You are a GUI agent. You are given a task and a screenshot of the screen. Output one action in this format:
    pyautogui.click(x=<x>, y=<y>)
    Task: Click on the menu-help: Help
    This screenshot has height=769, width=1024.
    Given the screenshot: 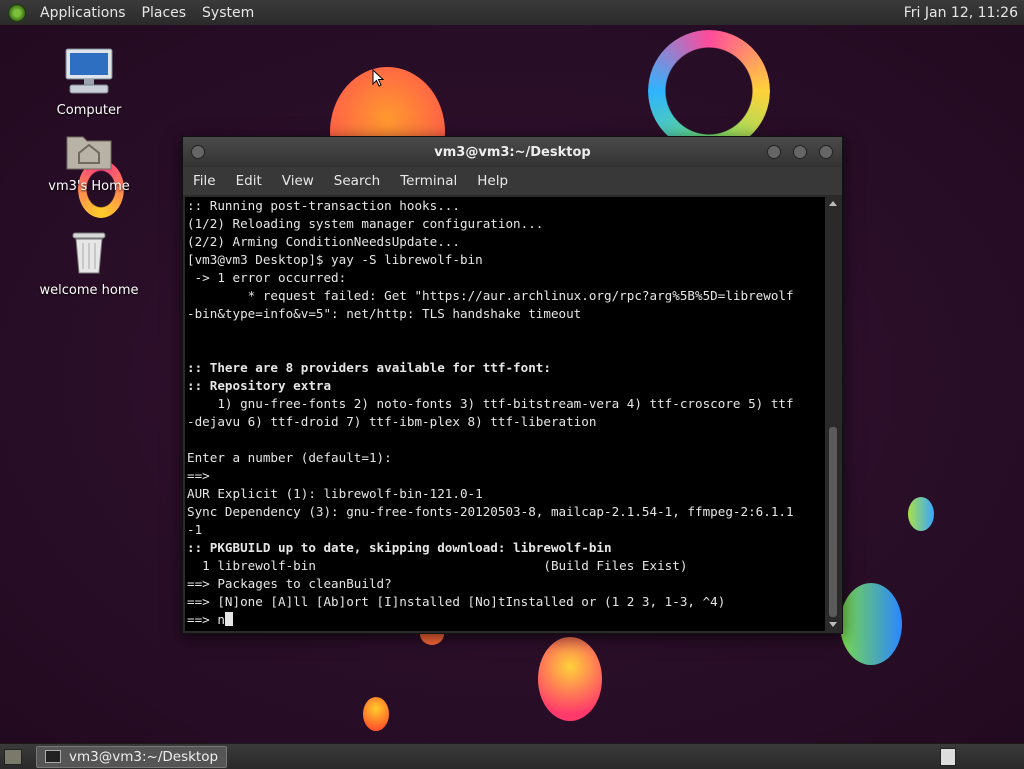 What is the action you would take?
    pyautogui.click(x=492, y=181)
    